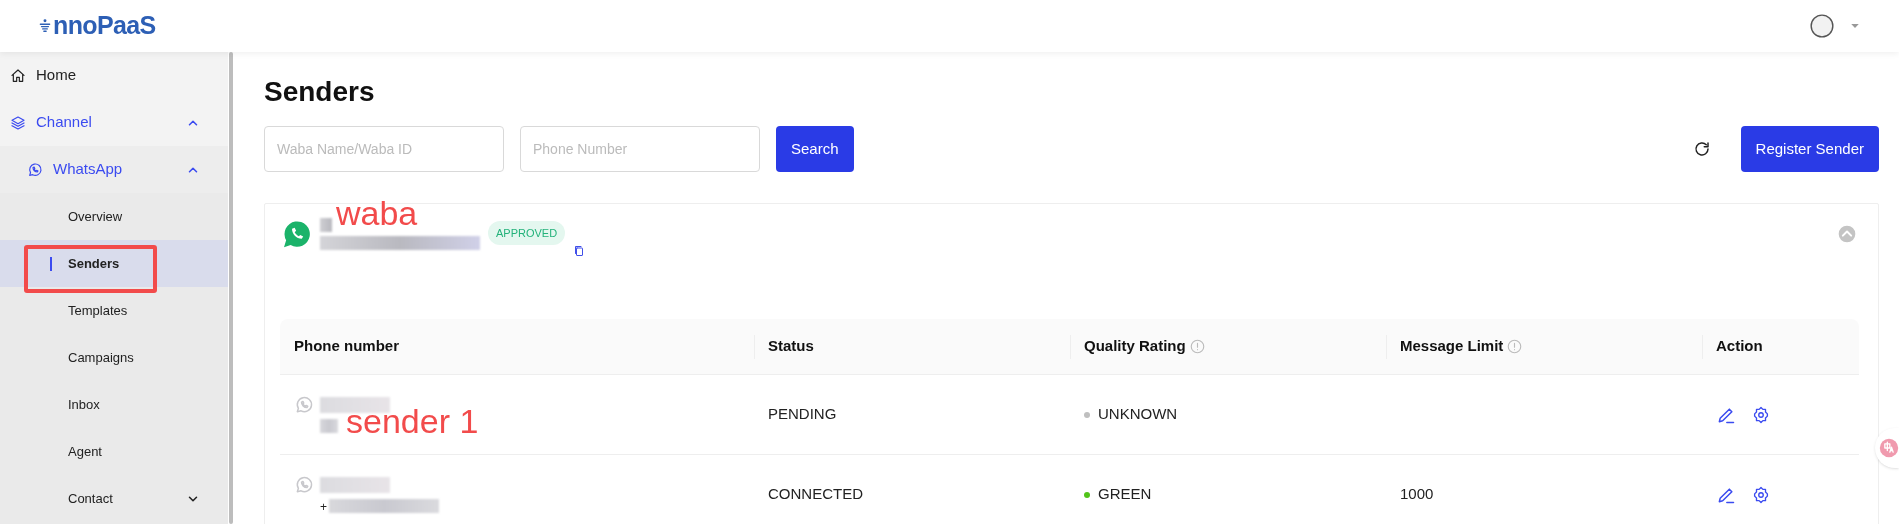 The height and width of the screenshot is (524, 1899). What do you see at coordinates (114, 498) in the screenshot?
I see `menu-item: Contact` at bounding box center [114, 498].